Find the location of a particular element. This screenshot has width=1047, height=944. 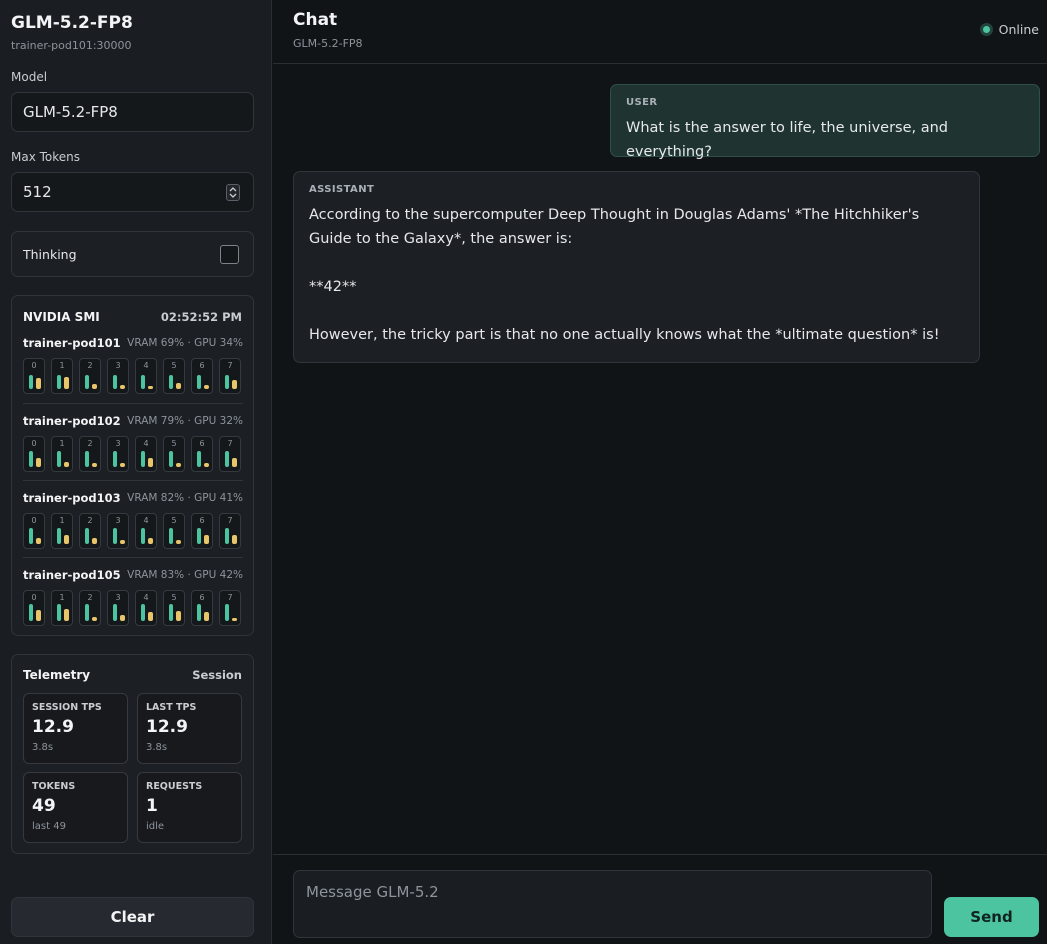

chat-model-subtitle: GLM-5.2-FP8 is located at coordinates (328, 43).